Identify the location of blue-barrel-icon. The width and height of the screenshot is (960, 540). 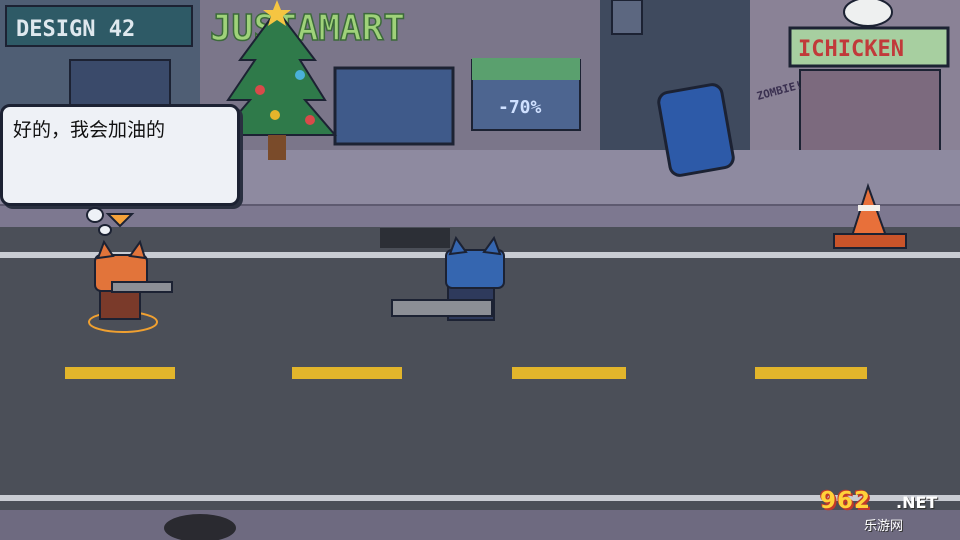
(696, 130).